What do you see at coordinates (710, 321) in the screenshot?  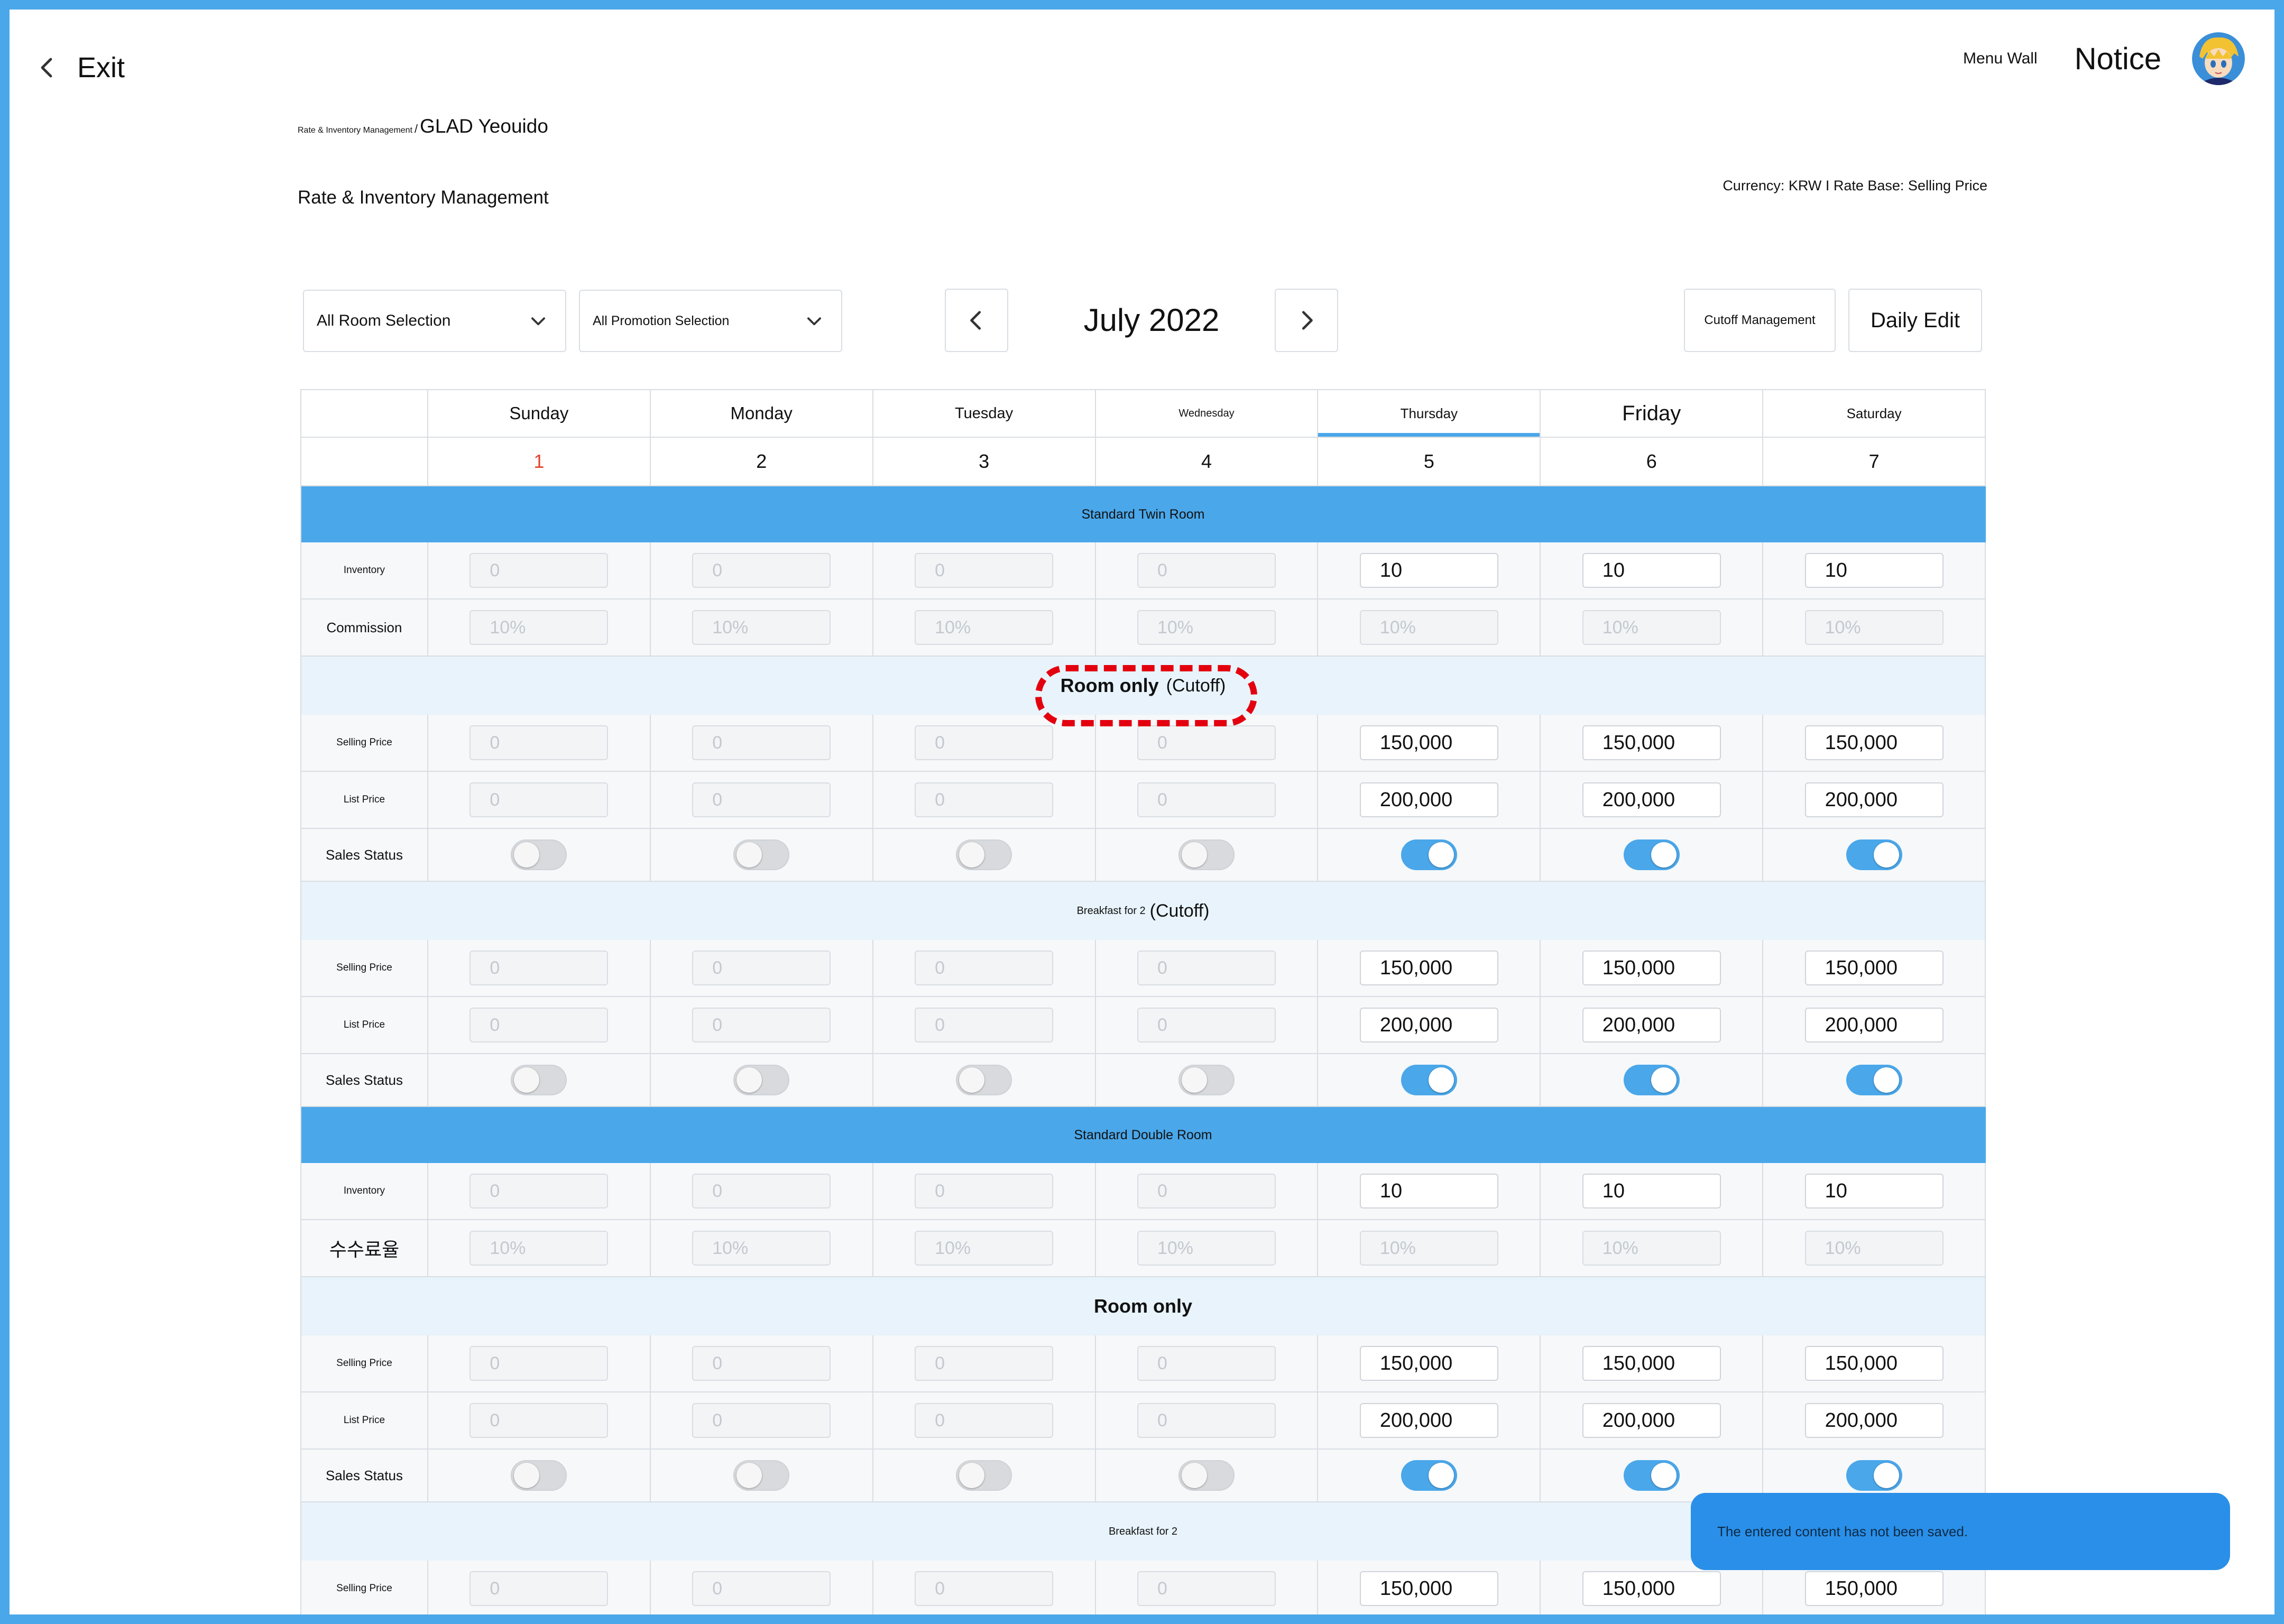 I see `promotion-select: All Promotion Selection` at bounding box center [710, 321].